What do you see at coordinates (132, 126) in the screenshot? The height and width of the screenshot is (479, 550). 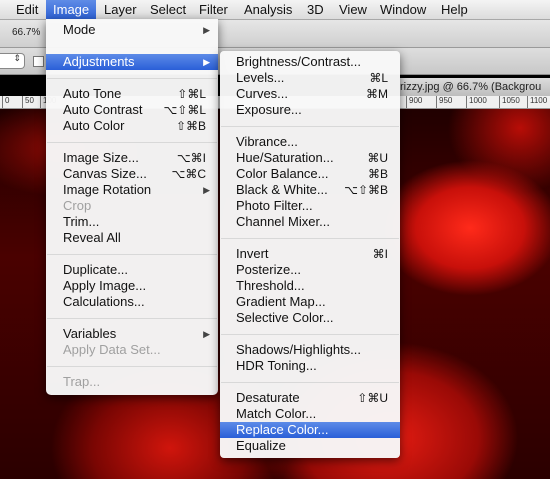 I see `menu-item-auto-color: Auto Color ⇧⌘B` at bounding box center [132, 126].